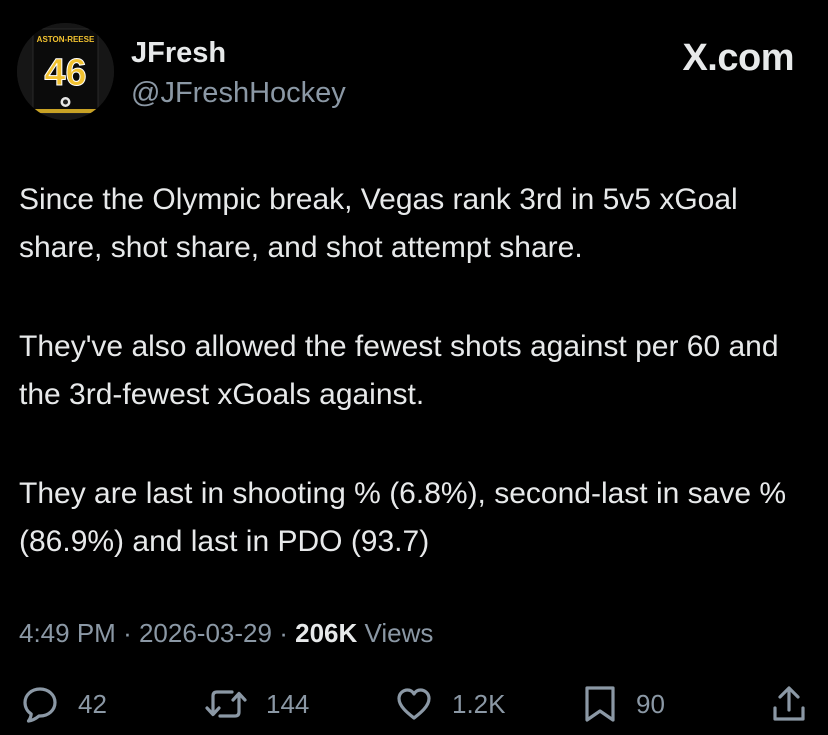  What do you see at coordinates (288, 704) in the screenshot?
I see `retweet-count: 144` at bounding box center [288, 704].